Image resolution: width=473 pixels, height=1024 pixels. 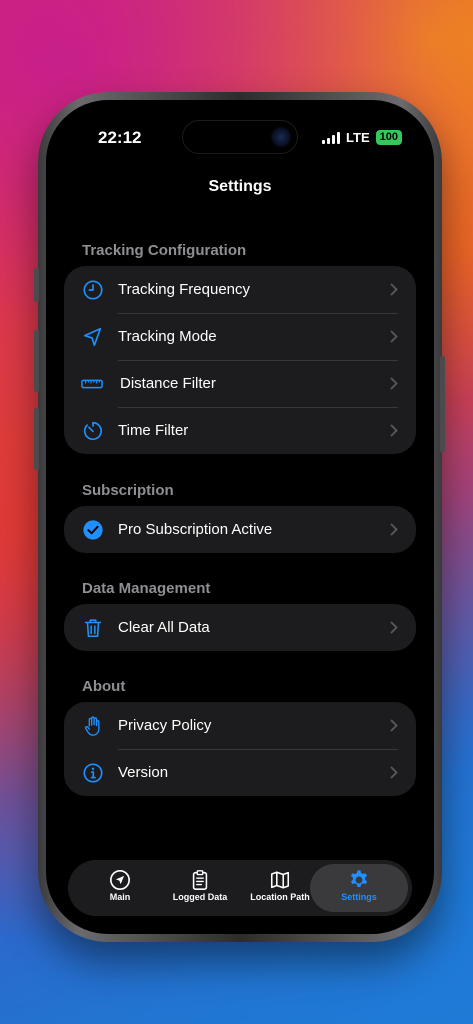 What do you see at coordinates (280, 897) in the screenshot?
I see `tab-label: Location Path` at bounding box center [280, 897].